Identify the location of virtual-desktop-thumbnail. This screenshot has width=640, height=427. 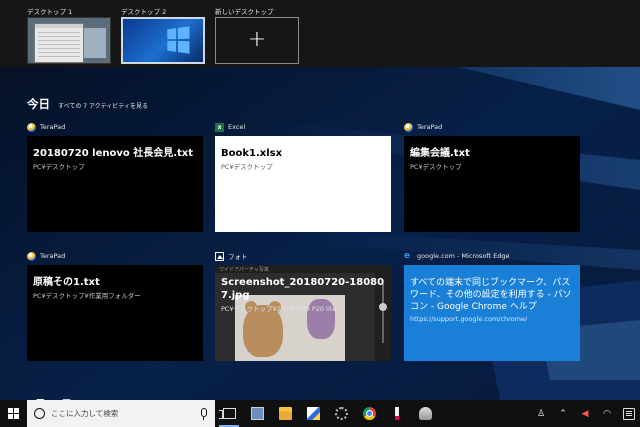
(69, 40).